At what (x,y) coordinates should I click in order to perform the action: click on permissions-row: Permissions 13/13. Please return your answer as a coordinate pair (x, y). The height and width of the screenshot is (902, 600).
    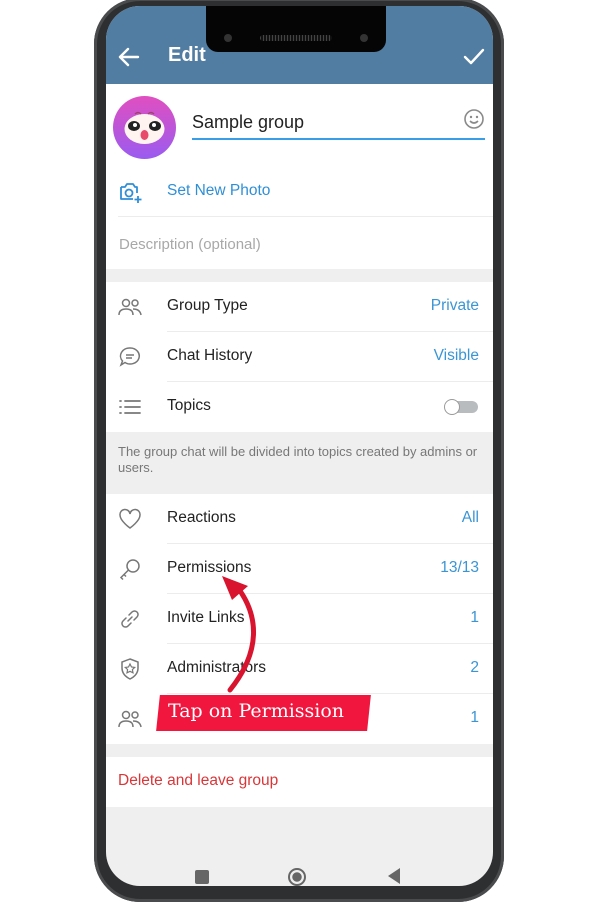
    Looking at the image, I should click on (299, 569).